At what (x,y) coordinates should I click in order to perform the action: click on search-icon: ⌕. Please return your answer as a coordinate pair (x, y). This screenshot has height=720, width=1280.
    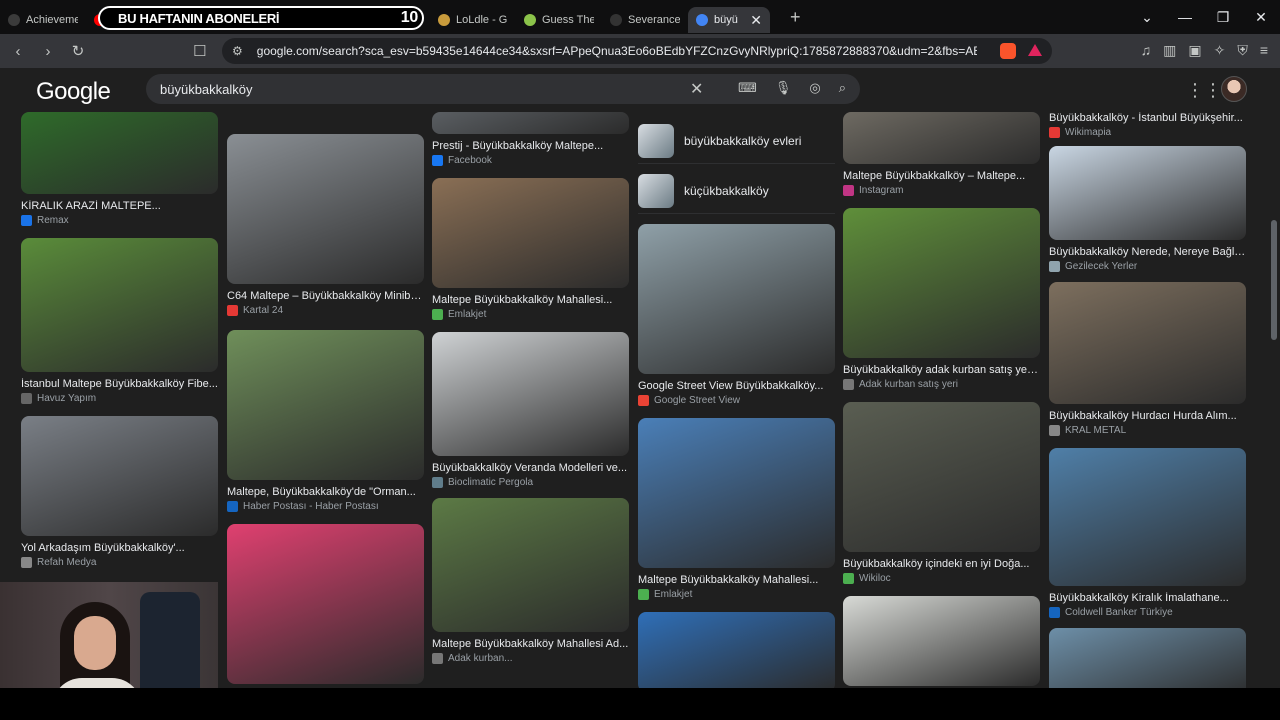
    Looking at the image, I should click on (842, 88).